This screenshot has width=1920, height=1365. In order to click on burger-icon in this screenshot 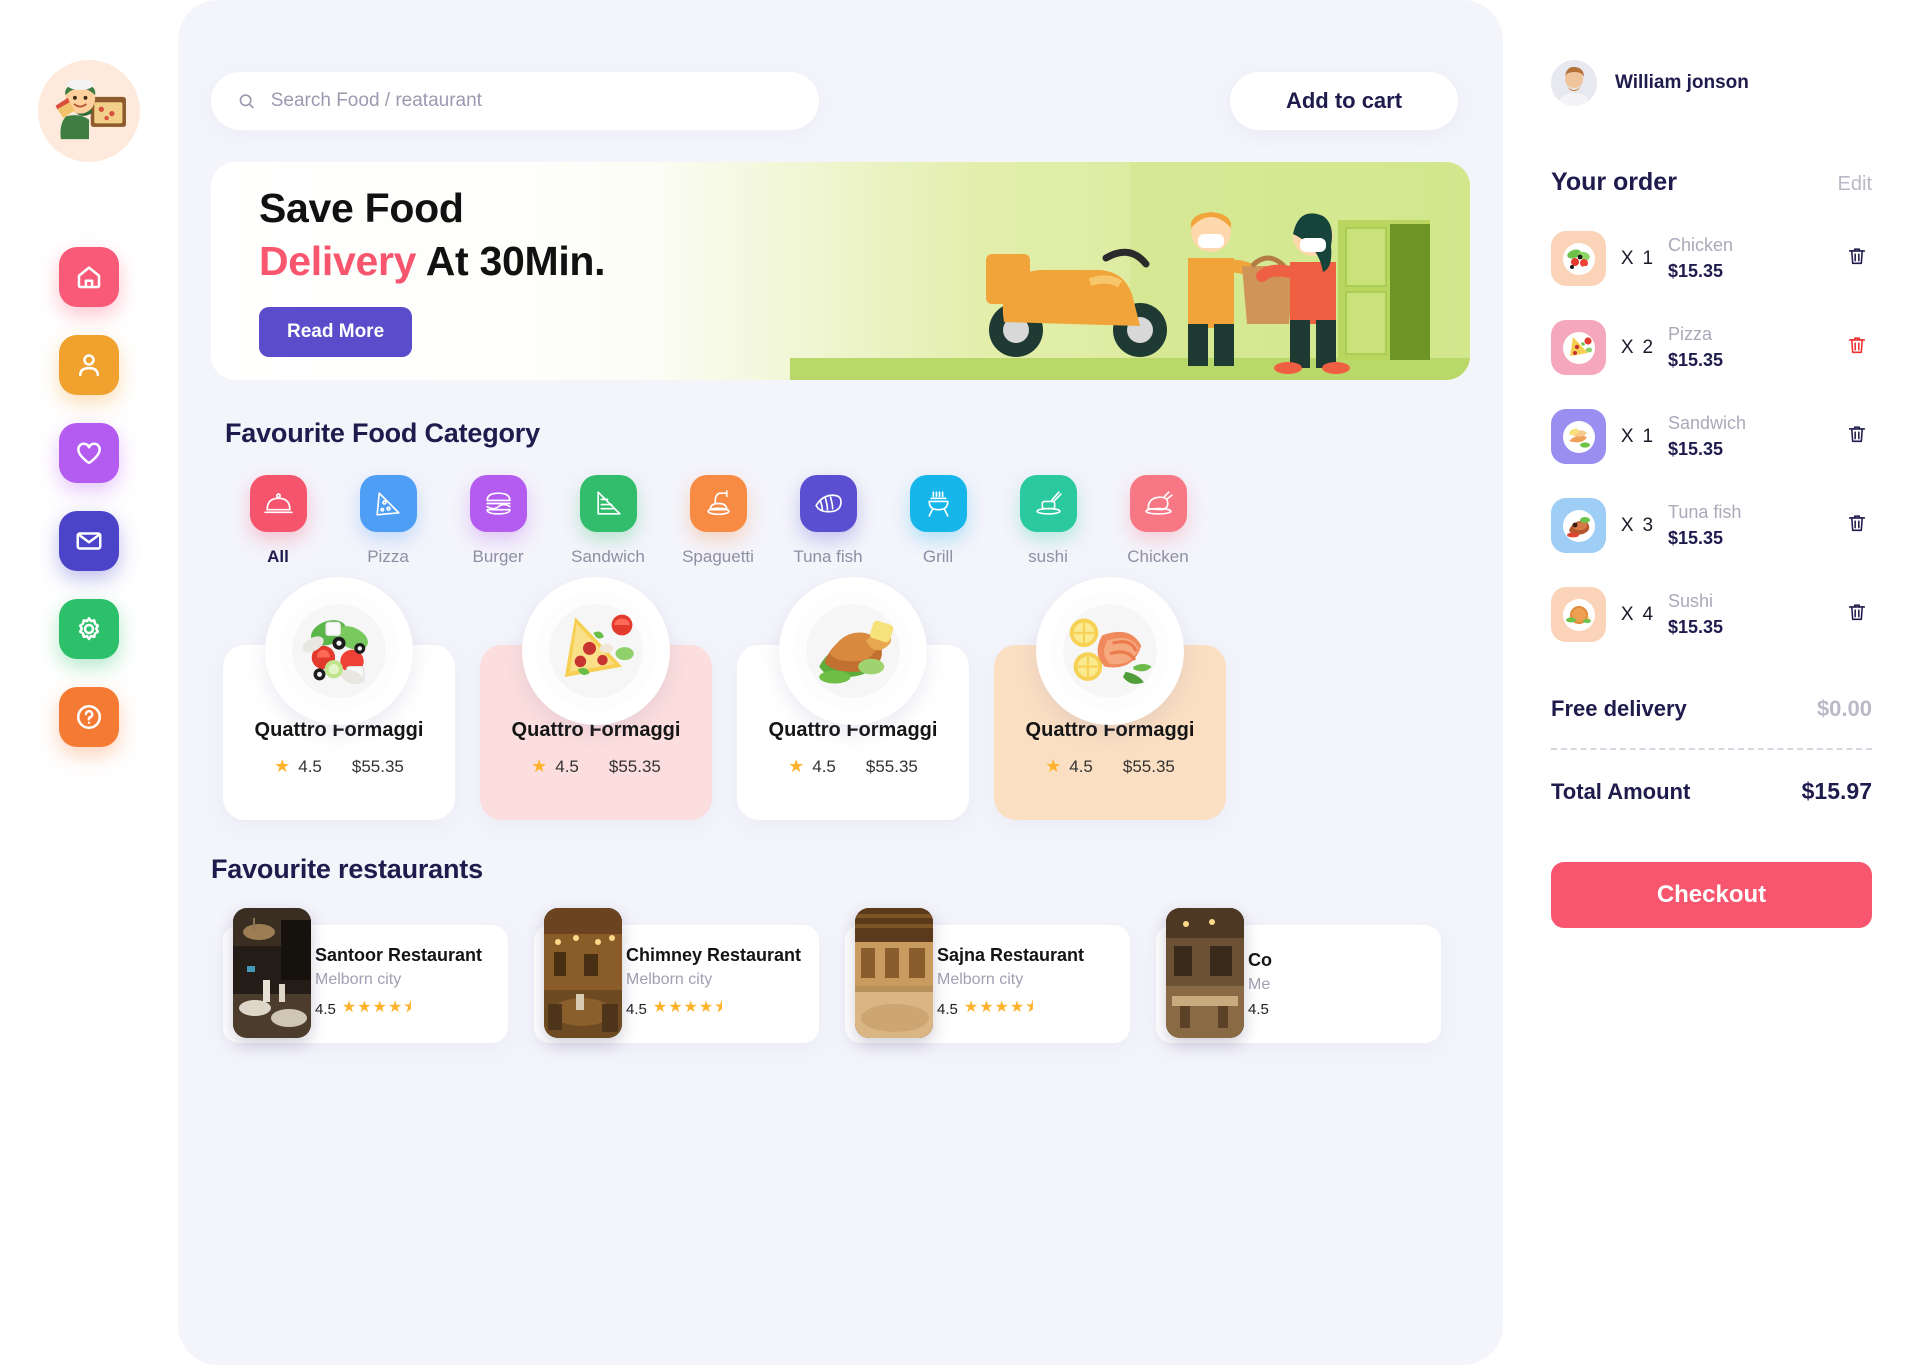, I will do `click(498, 503)`.